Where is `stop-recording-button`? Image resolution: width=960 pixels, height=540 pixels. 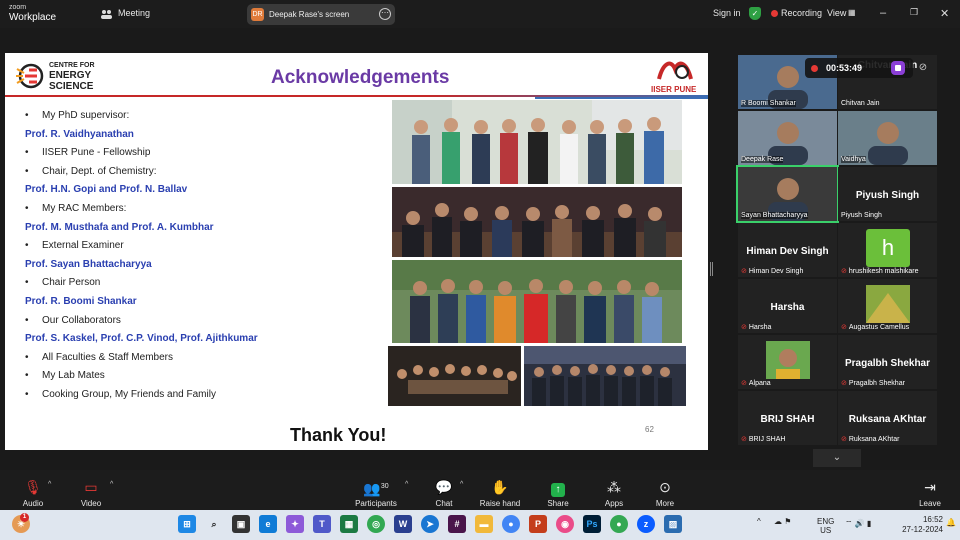
stop-recording-button is located at coordinates (898, 68).